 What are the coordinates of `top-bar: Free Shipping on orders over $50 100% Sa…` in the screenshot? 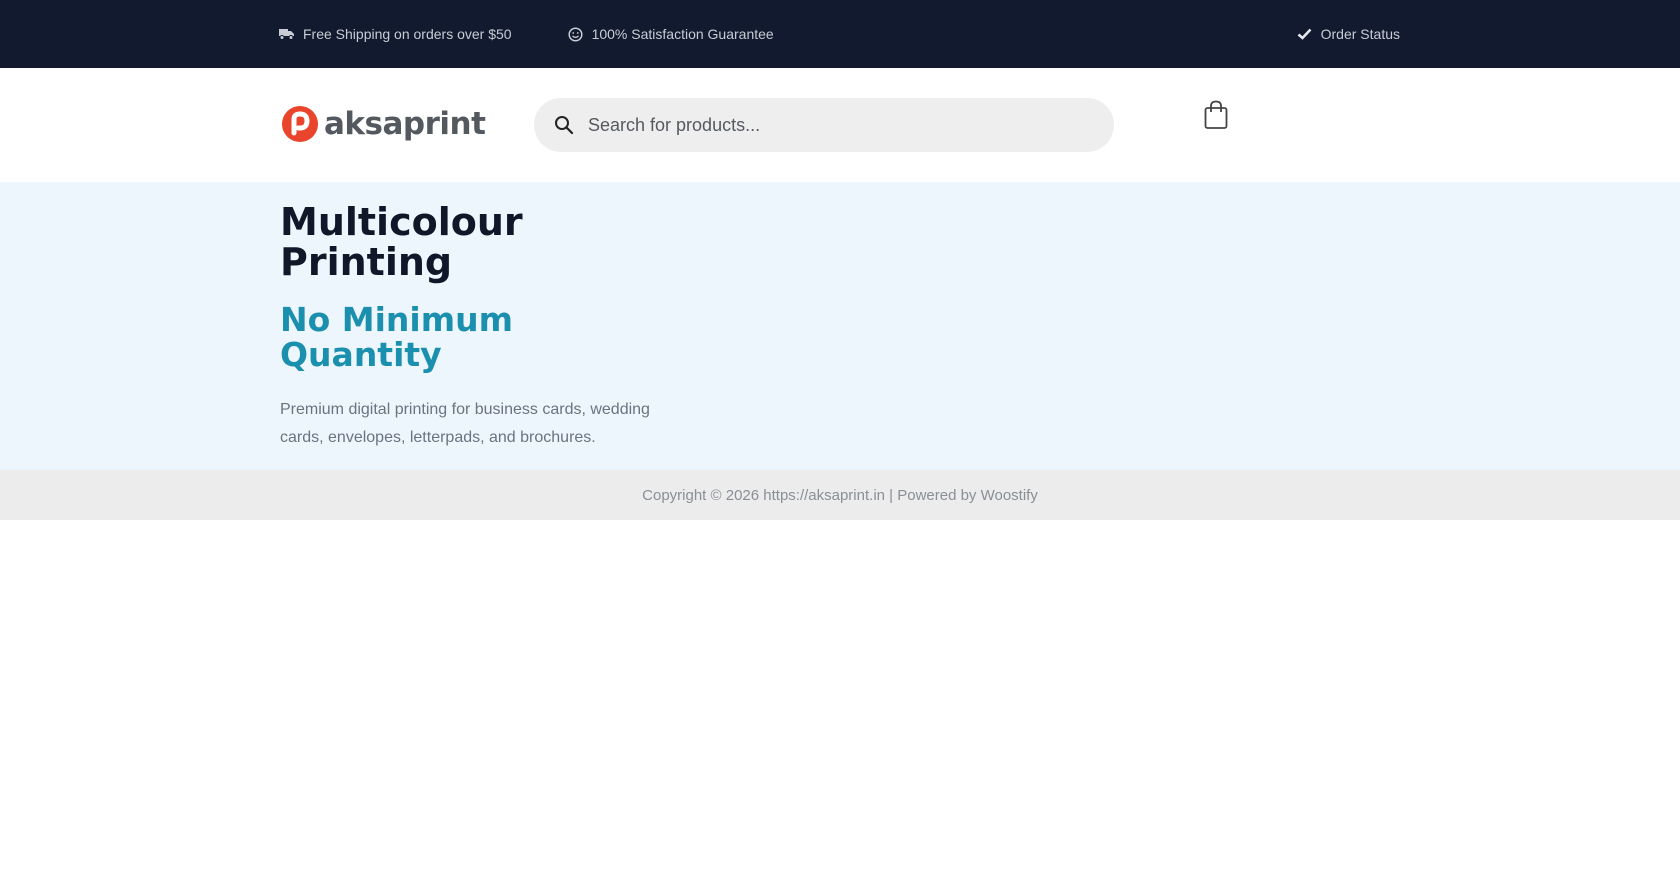 It's located at (840, 34).